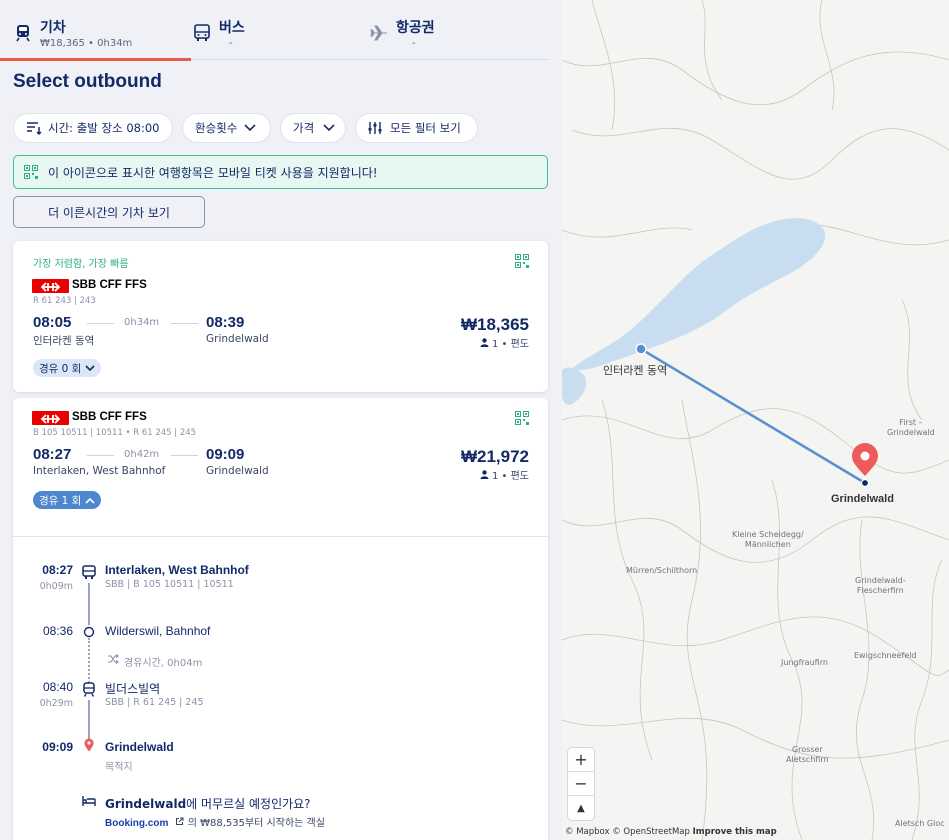 Image resolution: width=949 pixels, height=840 pixels. Describe the element at coordinates (34, 128) in the screenshot. I see `sort-icon` at that location.